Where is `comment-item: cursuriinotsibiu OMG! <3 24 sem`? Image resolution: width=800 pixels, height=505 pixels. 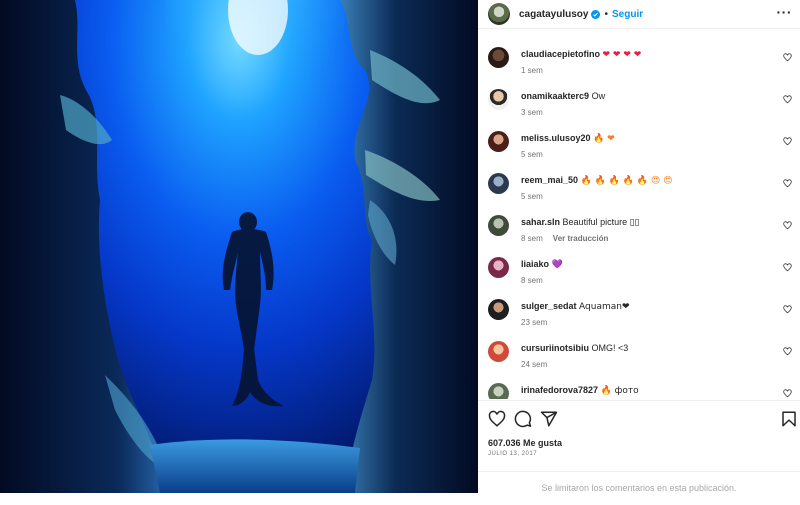
comment-item: cursuriinotsibiu OMG! <3 24 sem is located at coordinates (641, 346).